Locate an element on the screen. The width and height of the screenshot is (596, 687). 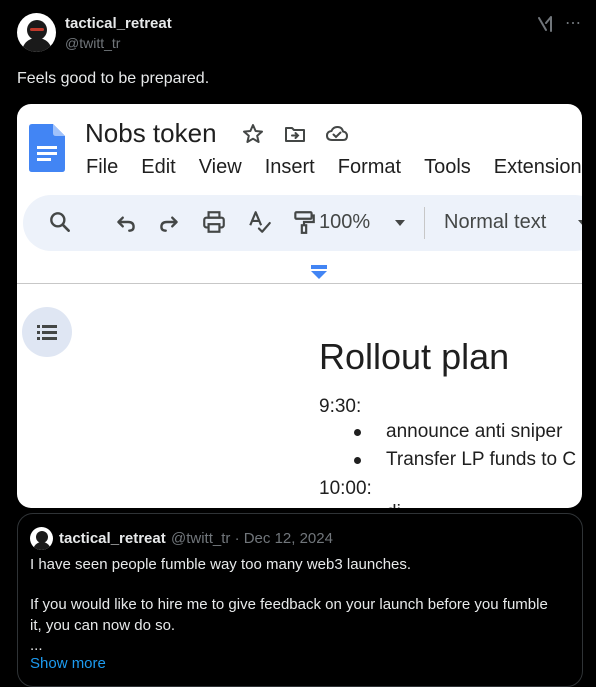
star-icon is located at coordinates (253, 134).